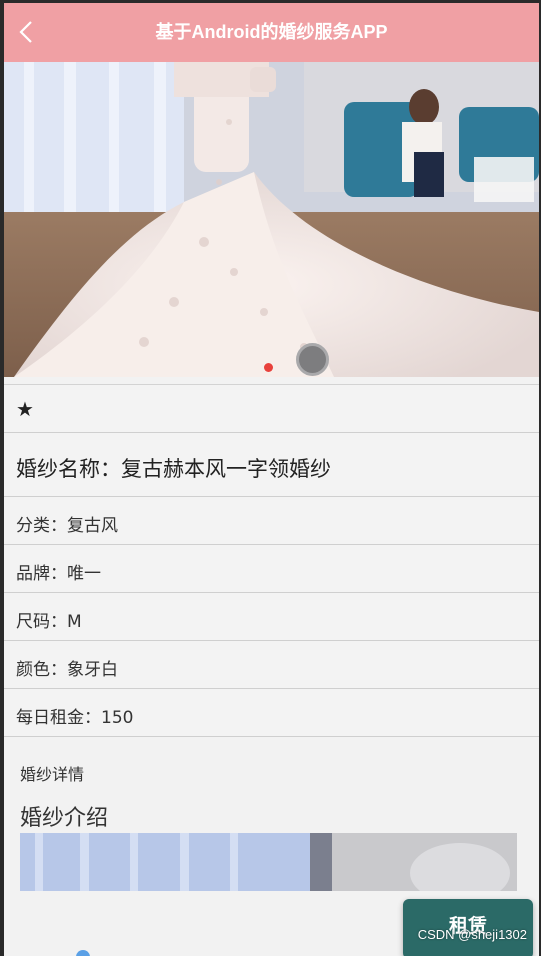 The height and width of the screenshot is (956, 541). Describe the element at coordinates (173, 469) in the screenshot. I see `dress-name: 婚纱名称：复古赫本风一字领婚纱` at that location.